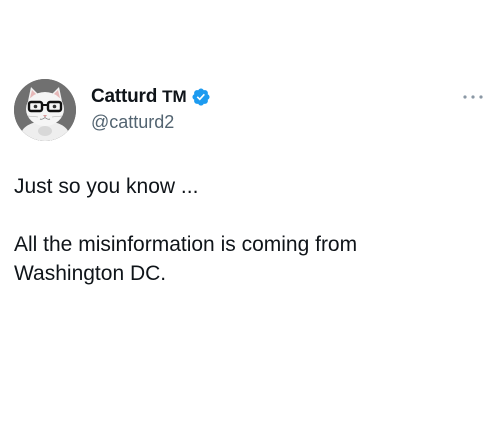 This screenshot has width=500, height=437. I want to click on tweet-text-line-3: Washington DC., so click(90, 273).